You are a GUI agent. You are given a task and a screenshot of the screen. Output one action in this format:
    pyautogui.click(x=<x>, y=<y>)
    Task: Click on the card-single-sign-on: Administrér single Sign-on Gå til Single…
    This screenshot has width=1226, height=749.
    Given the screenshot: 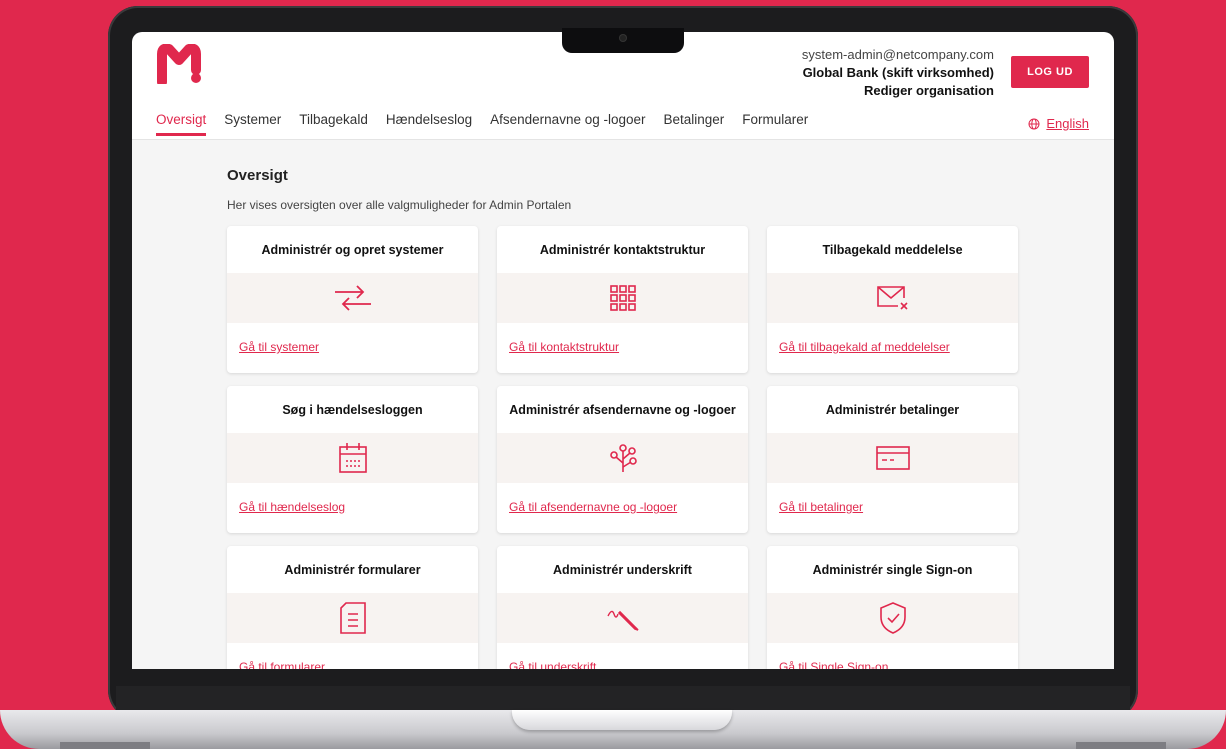 What is the action you would take?
    pyautogui.click(x=892, y=607)
    